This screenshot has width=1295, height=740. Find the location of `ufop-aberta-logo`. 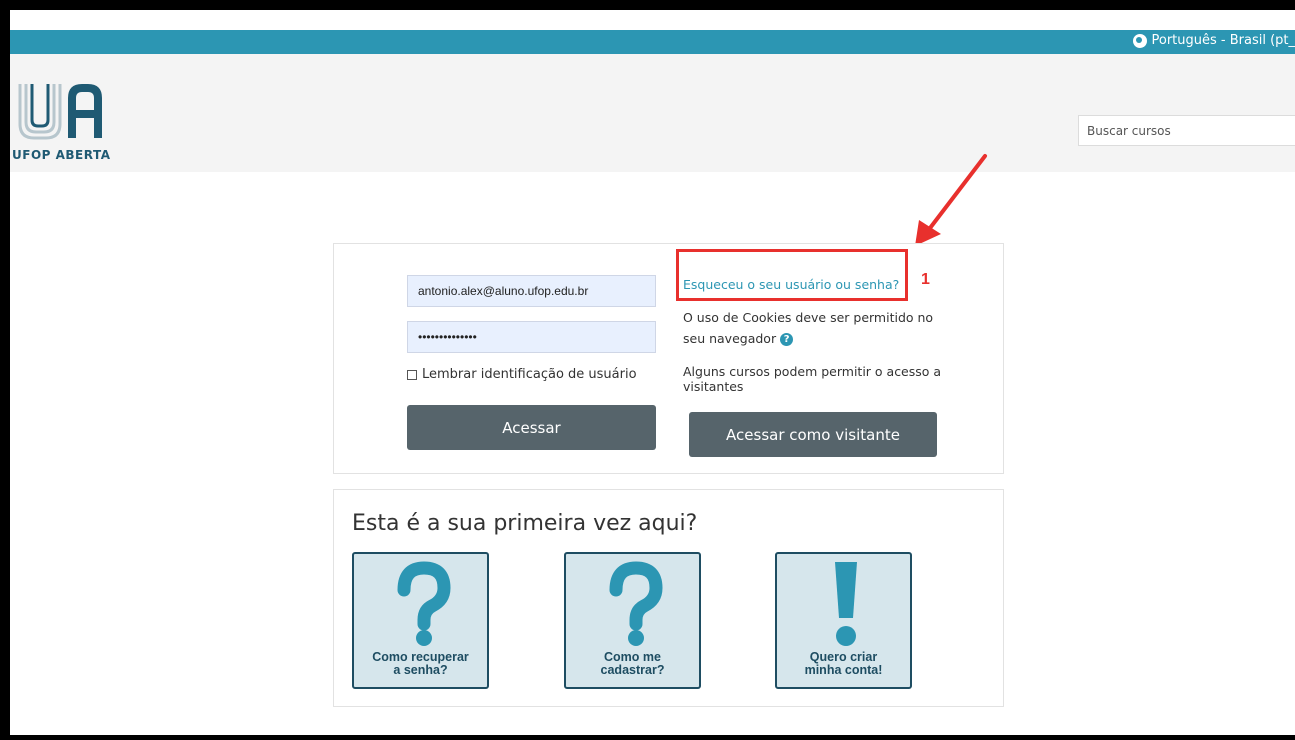

ufop-aberta-logo is located at coordinates (66, 113).